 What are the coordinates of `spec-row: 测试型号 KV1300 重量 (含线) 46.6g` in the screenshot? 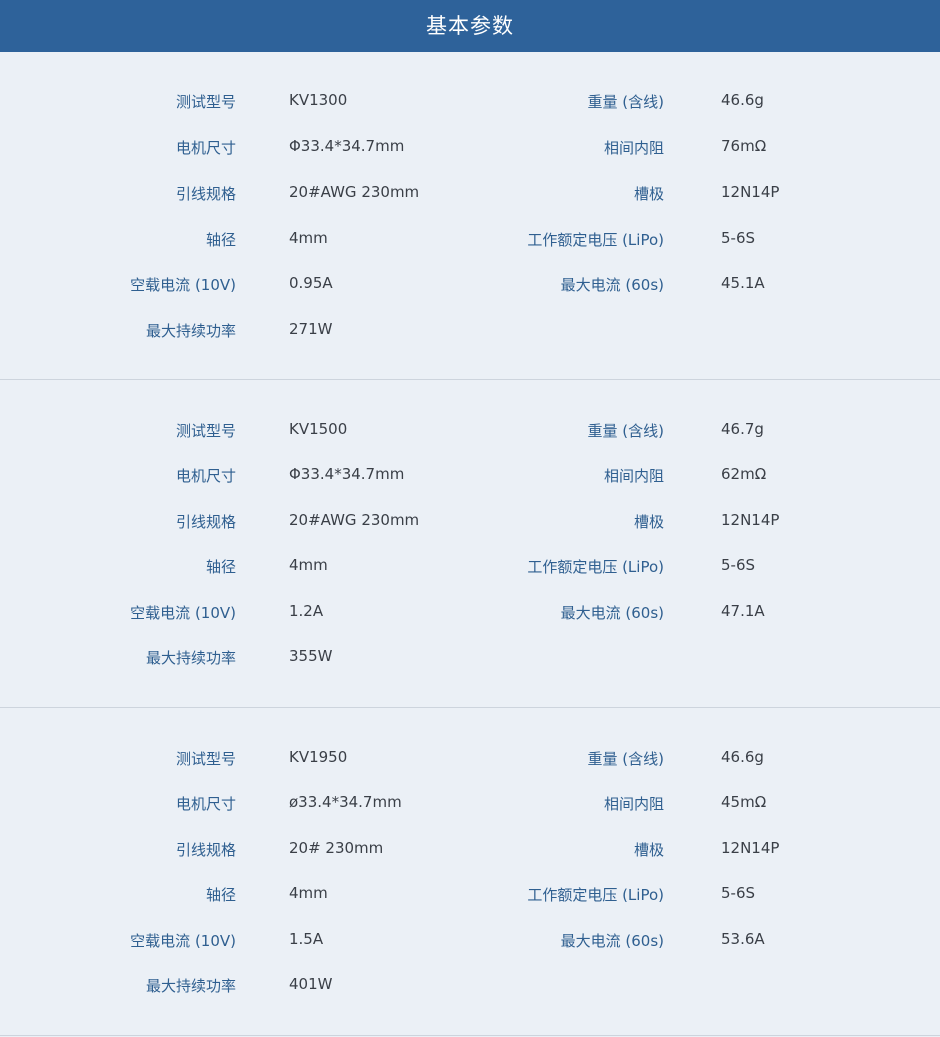 It's located at (470, 102).